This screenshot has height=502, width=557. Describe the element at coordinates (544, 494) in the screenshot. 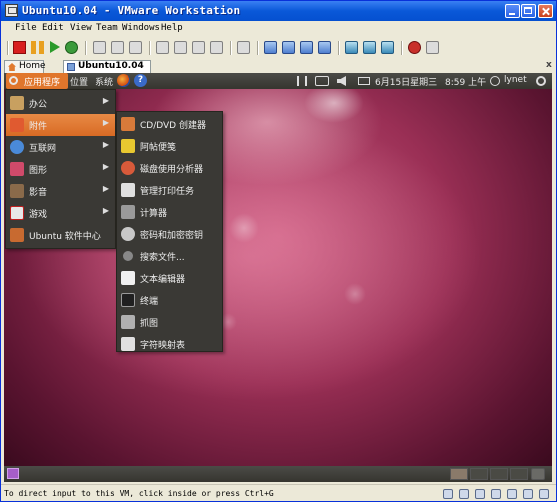

I see `message-icon` at that location.